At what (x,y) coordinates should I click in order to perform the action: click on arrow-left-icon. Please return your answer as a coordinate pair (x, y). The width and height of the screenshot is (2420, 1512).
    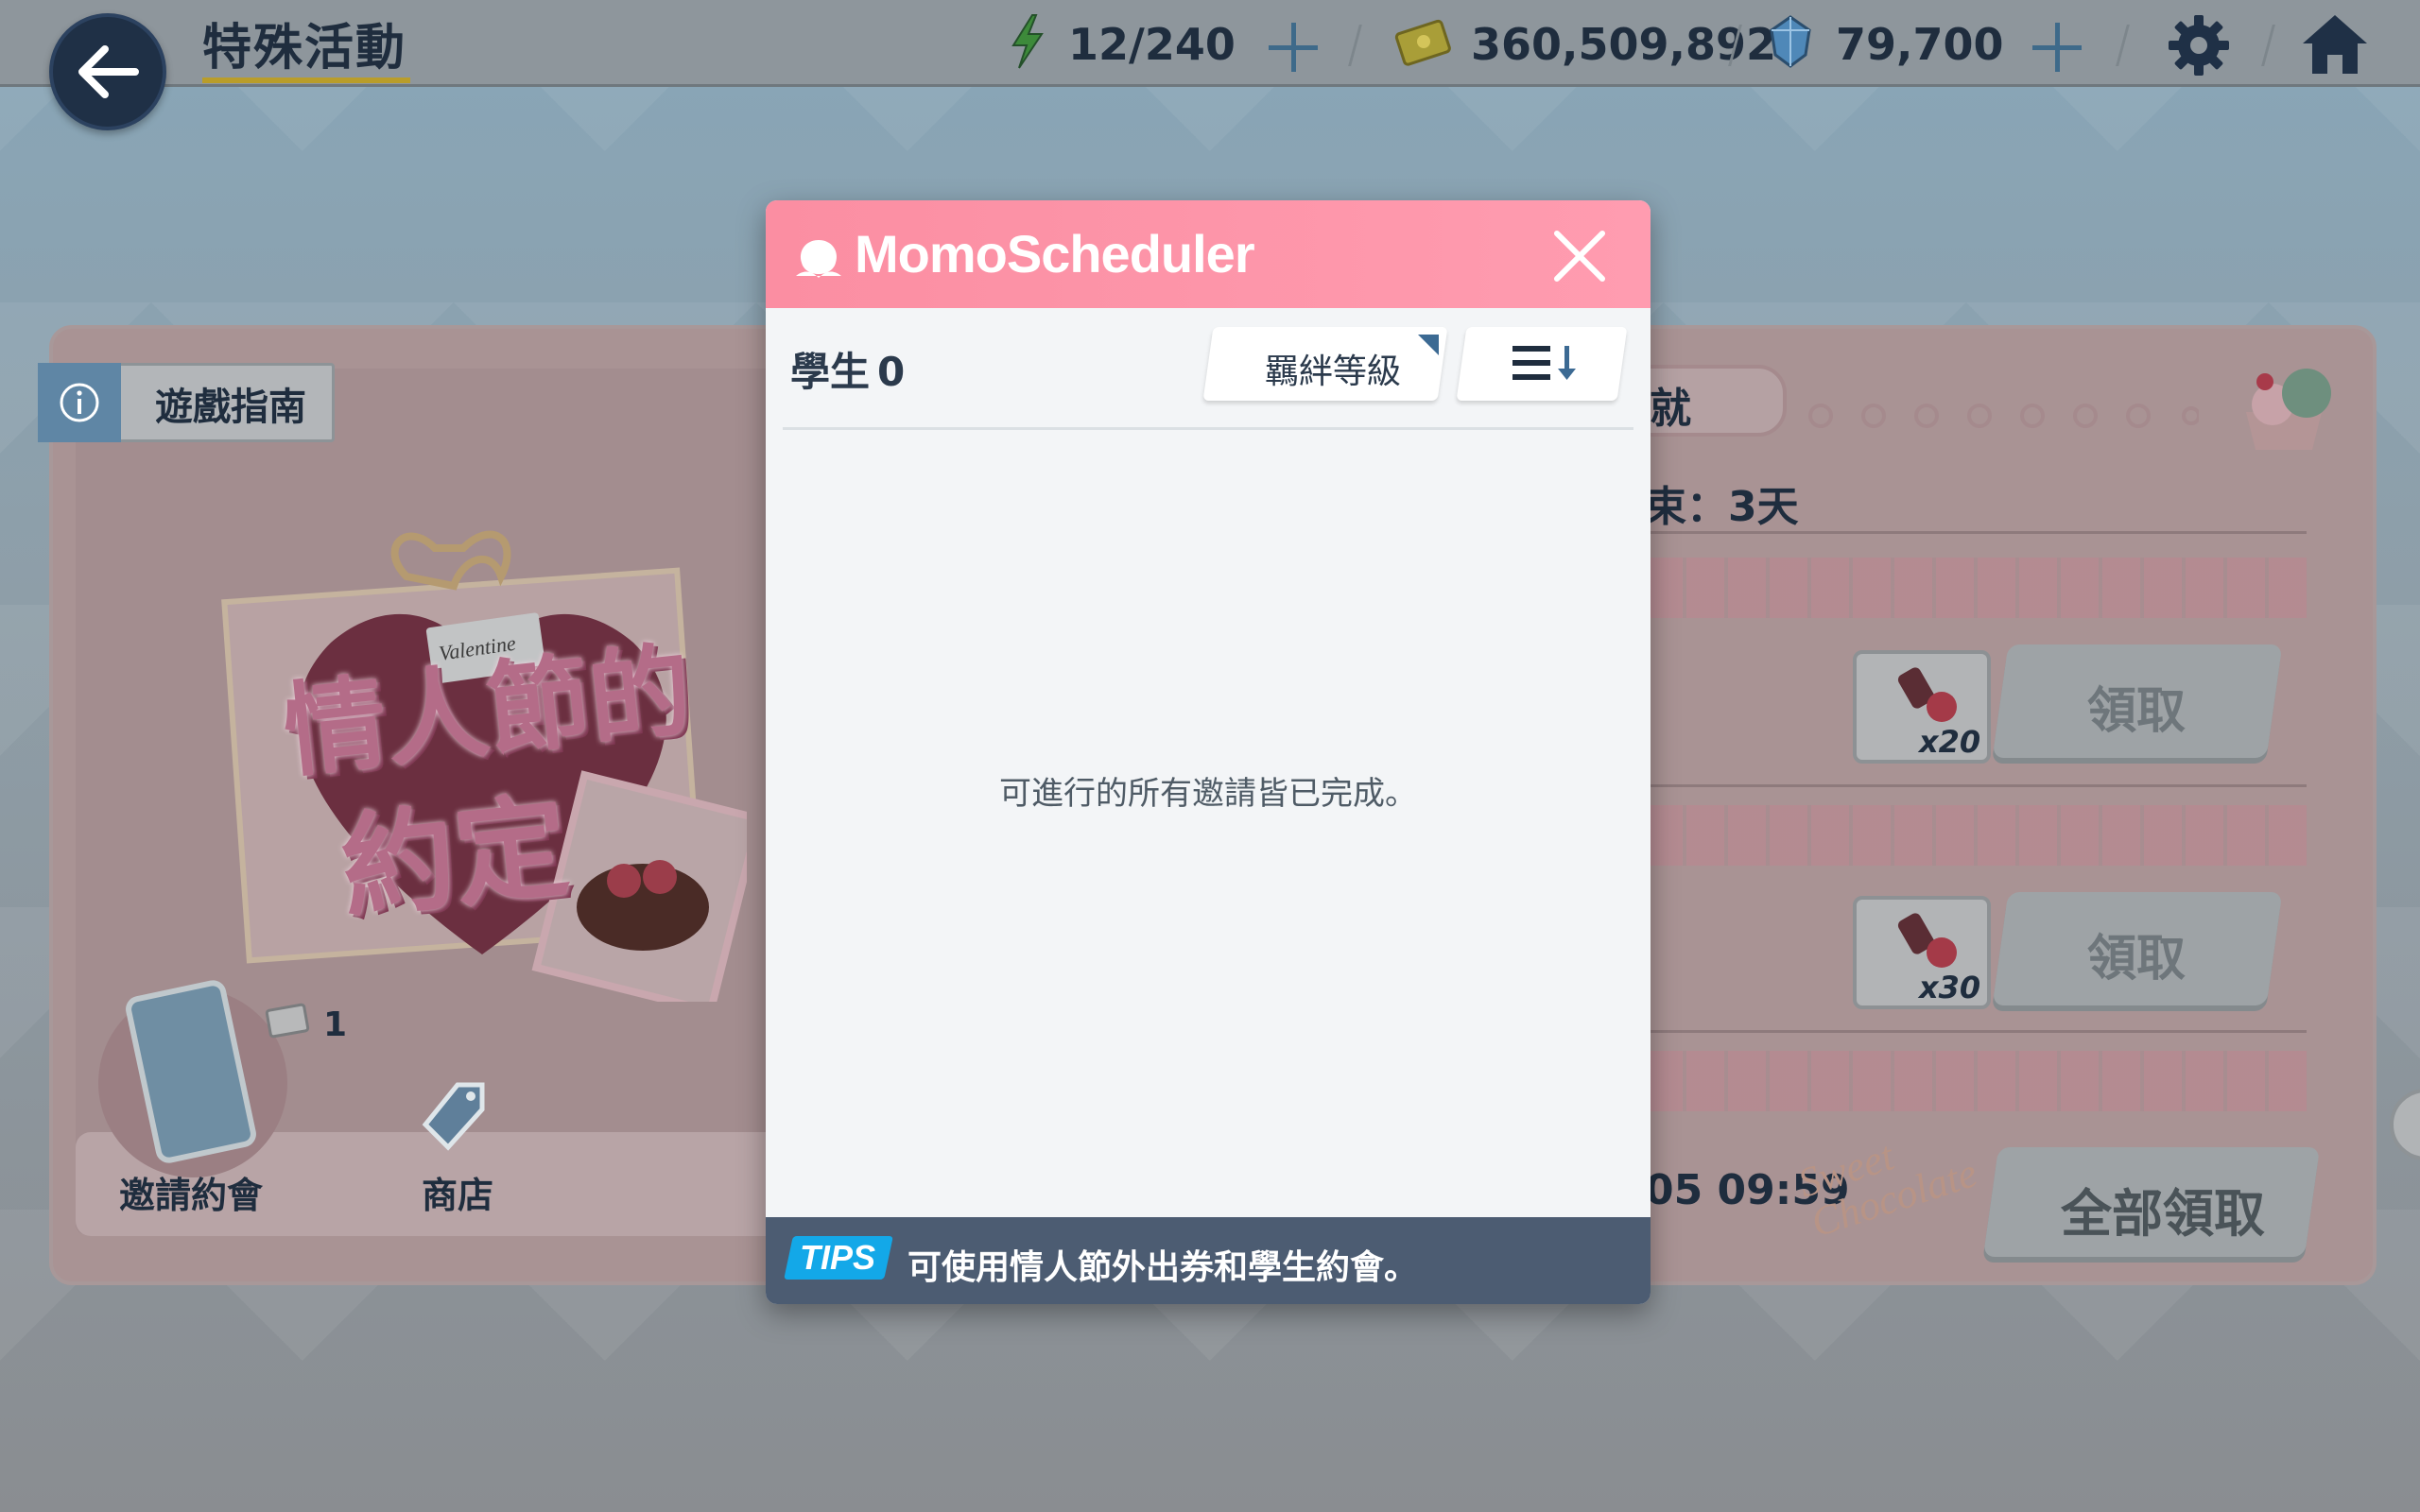
    Looking at the image, I should click on (108, 71).